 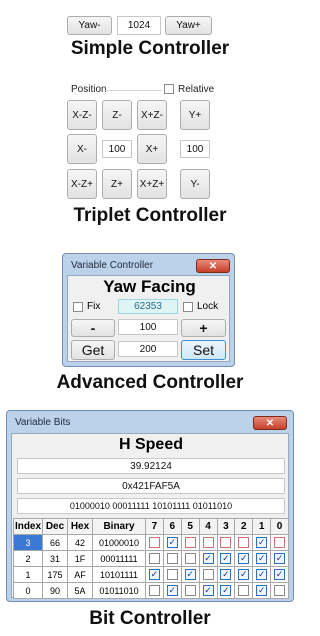 I want to click on x-plus-button: X+, so click(x=152, y=149).